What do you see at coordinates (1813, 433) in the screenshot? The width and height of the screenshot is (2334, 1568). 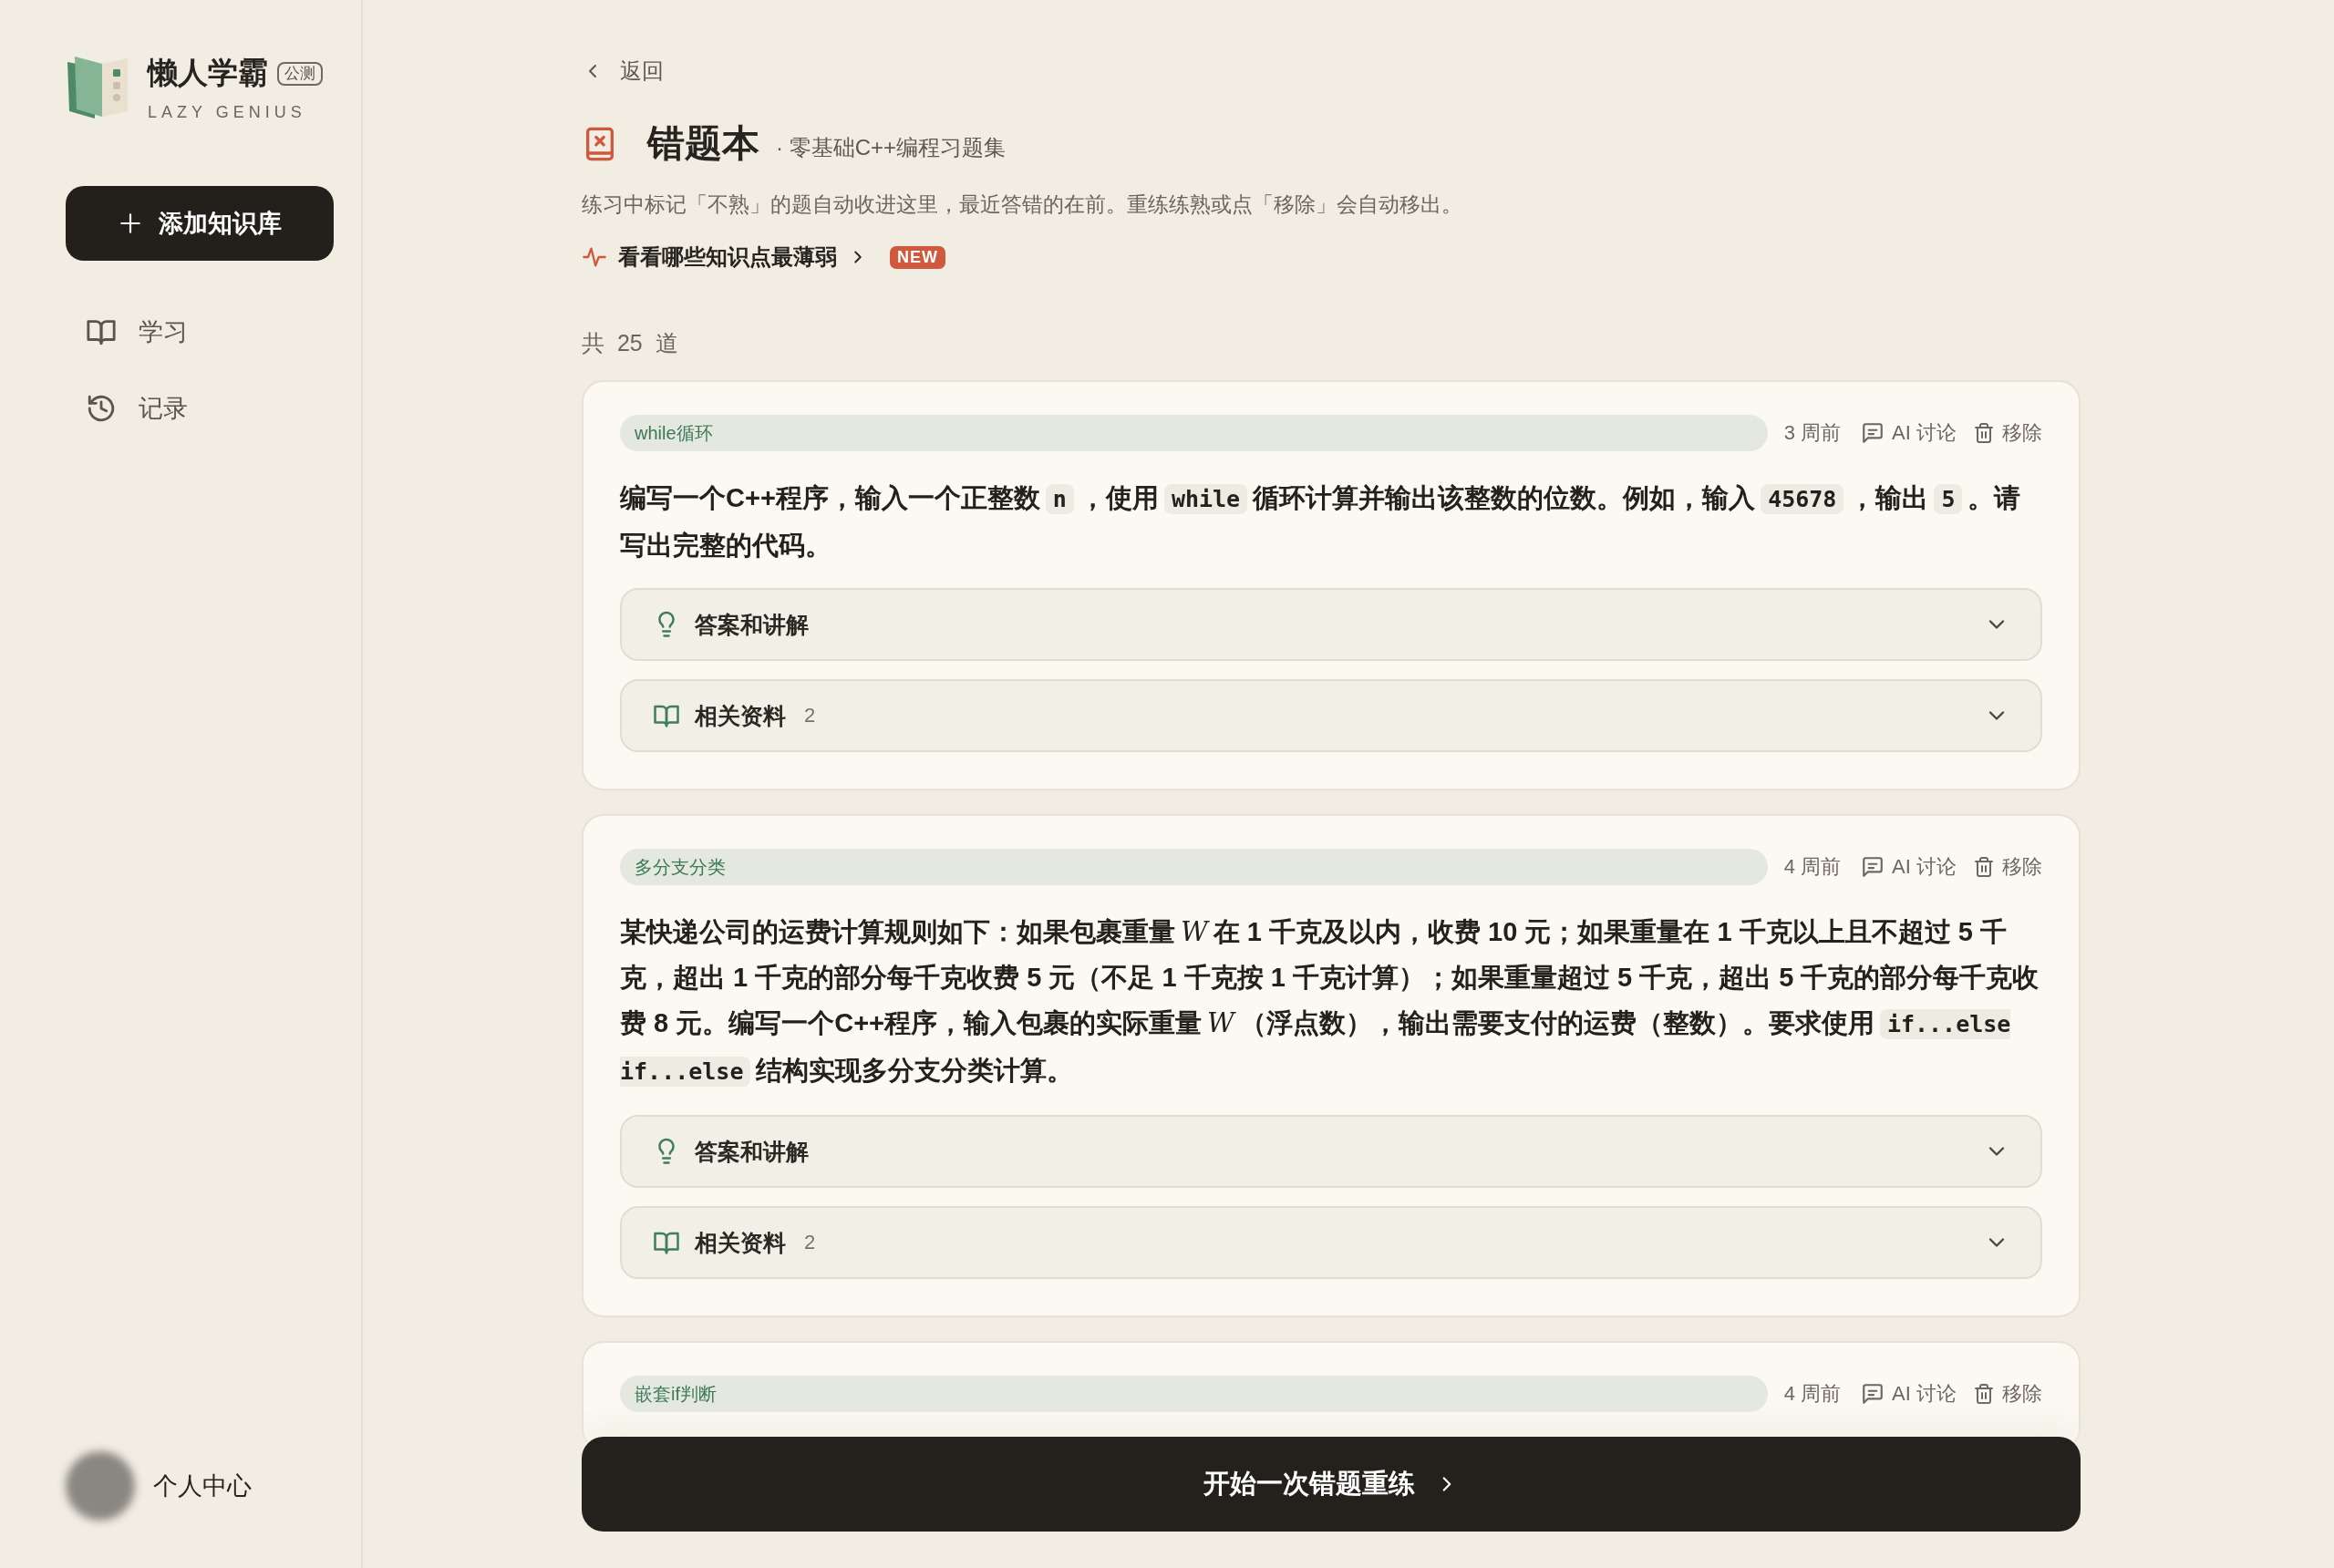 I see `time-ago: 3 周前` at bounding box center [1813, 433].